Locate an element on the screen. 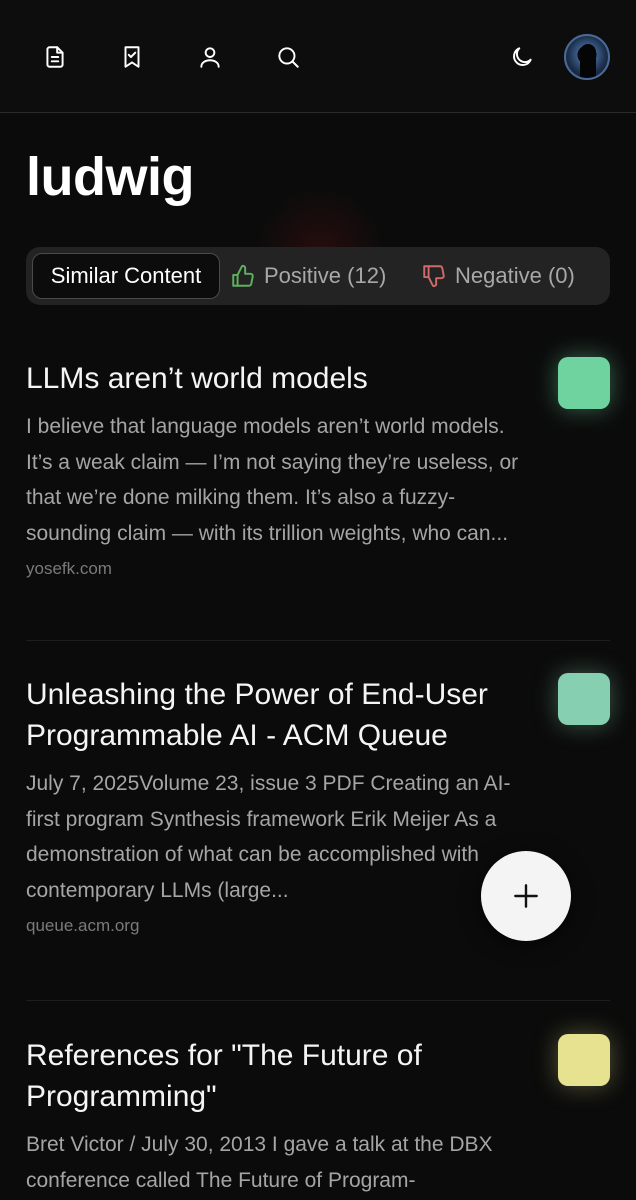  tab-positive: Positive (12) is located at coordinates (308, 276).